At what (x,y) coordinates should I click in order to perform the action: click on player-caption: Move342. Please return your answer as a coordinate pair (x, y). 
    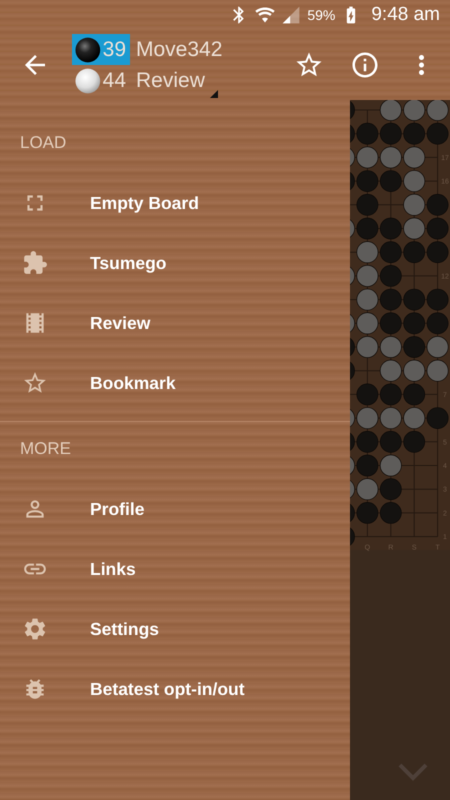
    Looking at the image, I should click on (179, 50).